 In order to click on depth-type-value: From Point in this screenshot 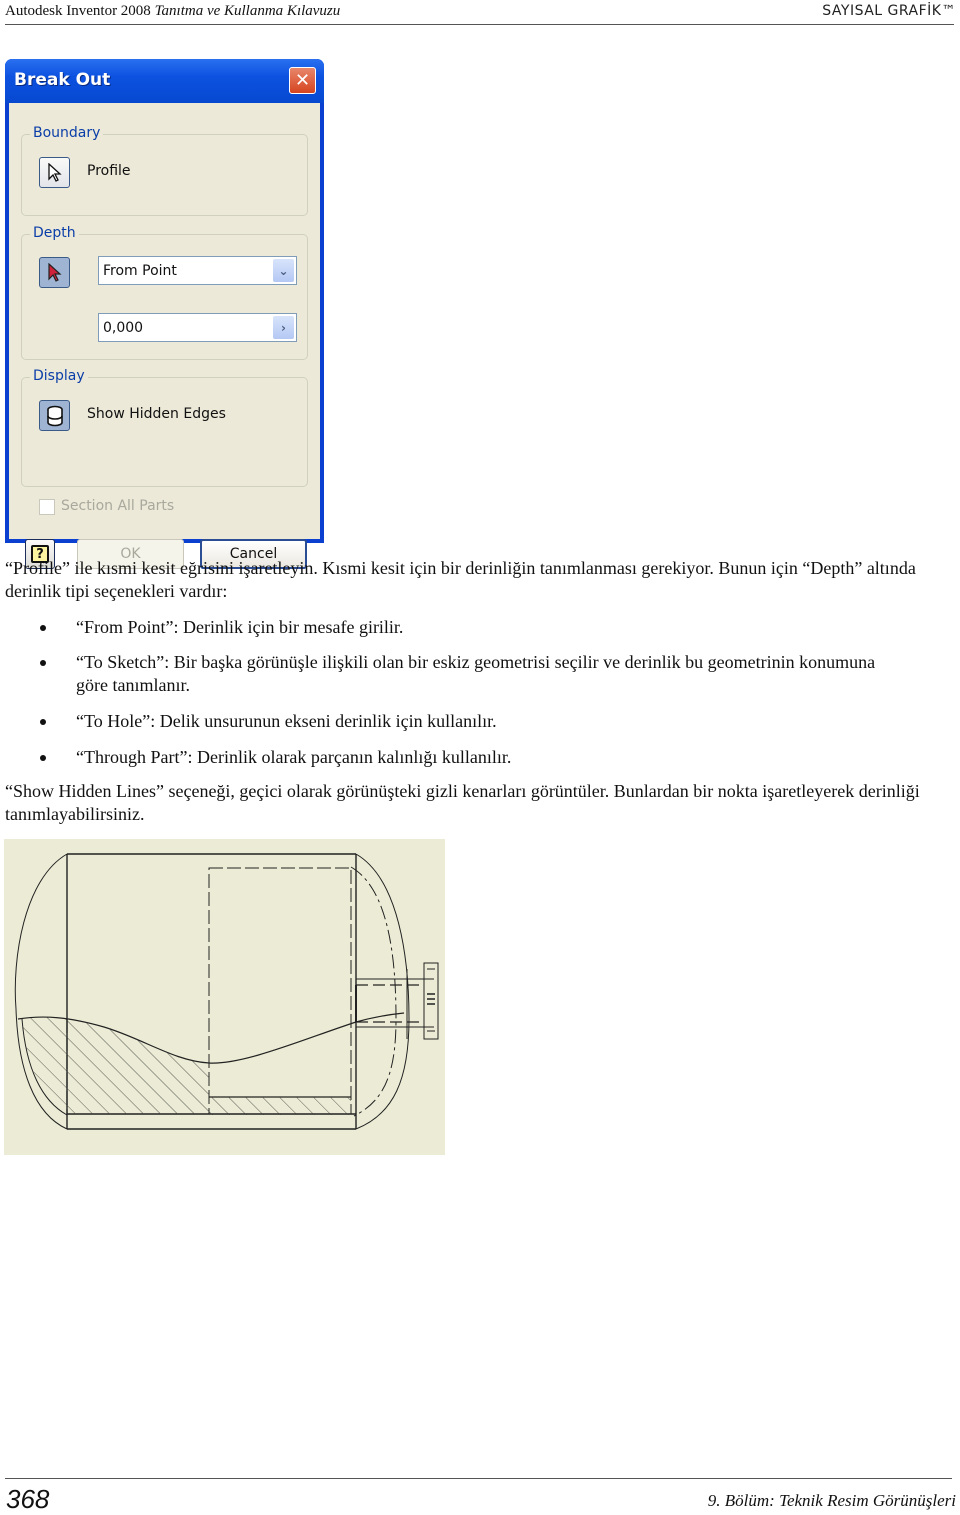, I will do `click(140, 271)`.